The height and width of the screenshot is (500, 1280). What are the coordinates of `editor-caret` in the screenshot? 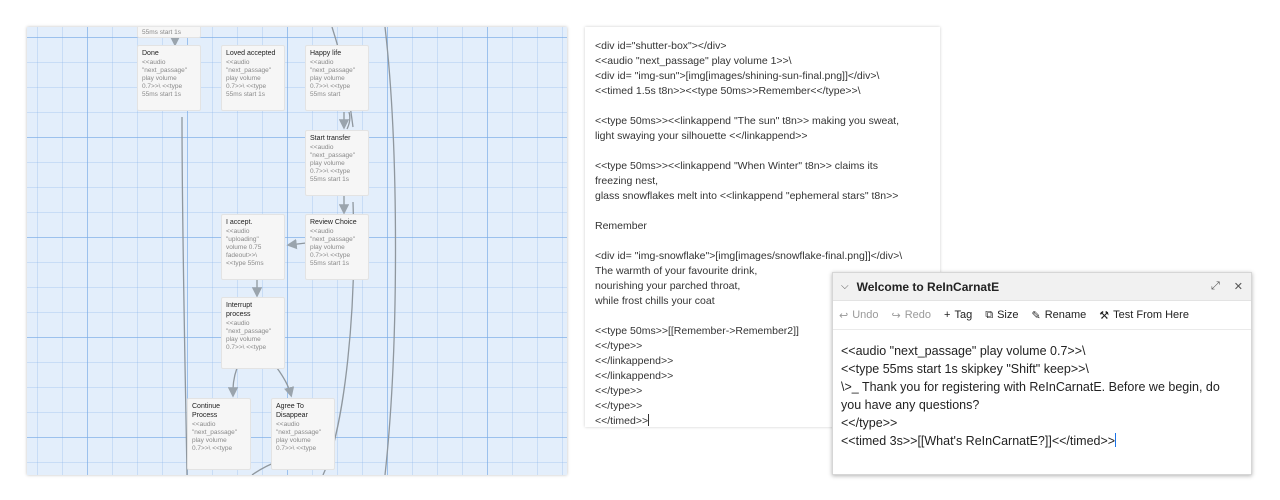 It's located at (1116, 440).